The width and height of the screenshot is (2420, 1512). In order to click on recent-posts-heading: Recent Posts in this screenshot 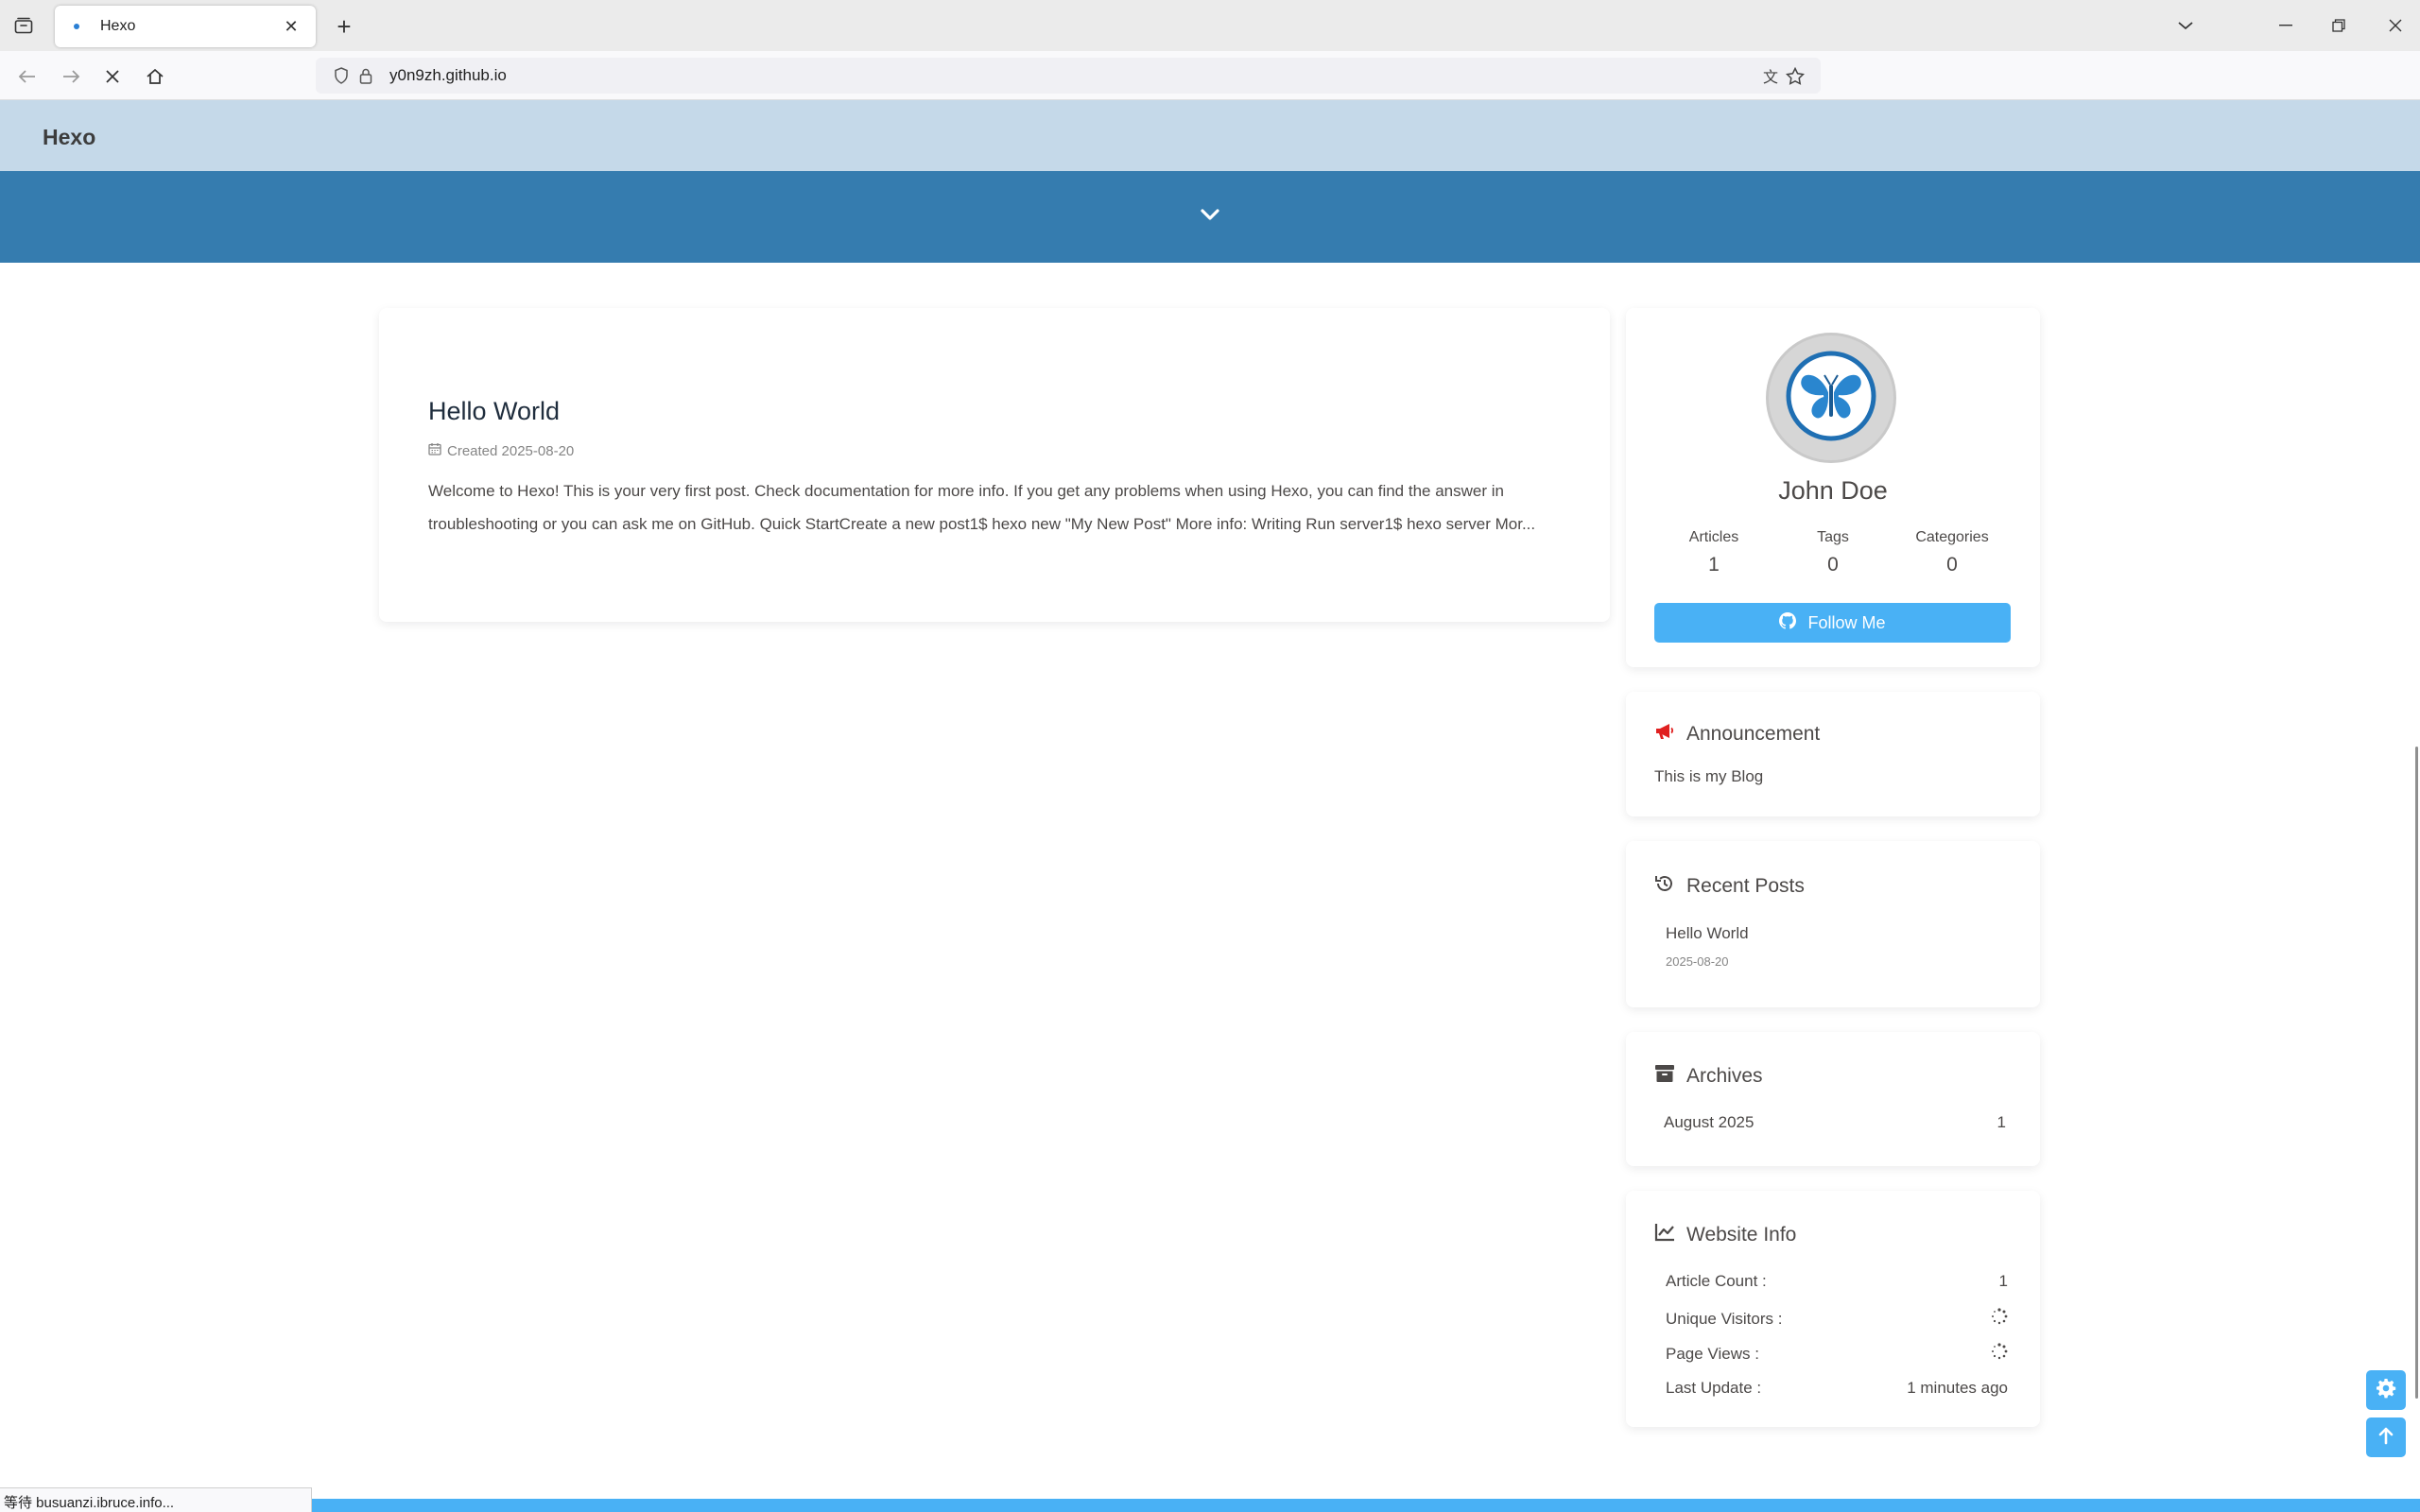, I will do `click(1729, 886)`.